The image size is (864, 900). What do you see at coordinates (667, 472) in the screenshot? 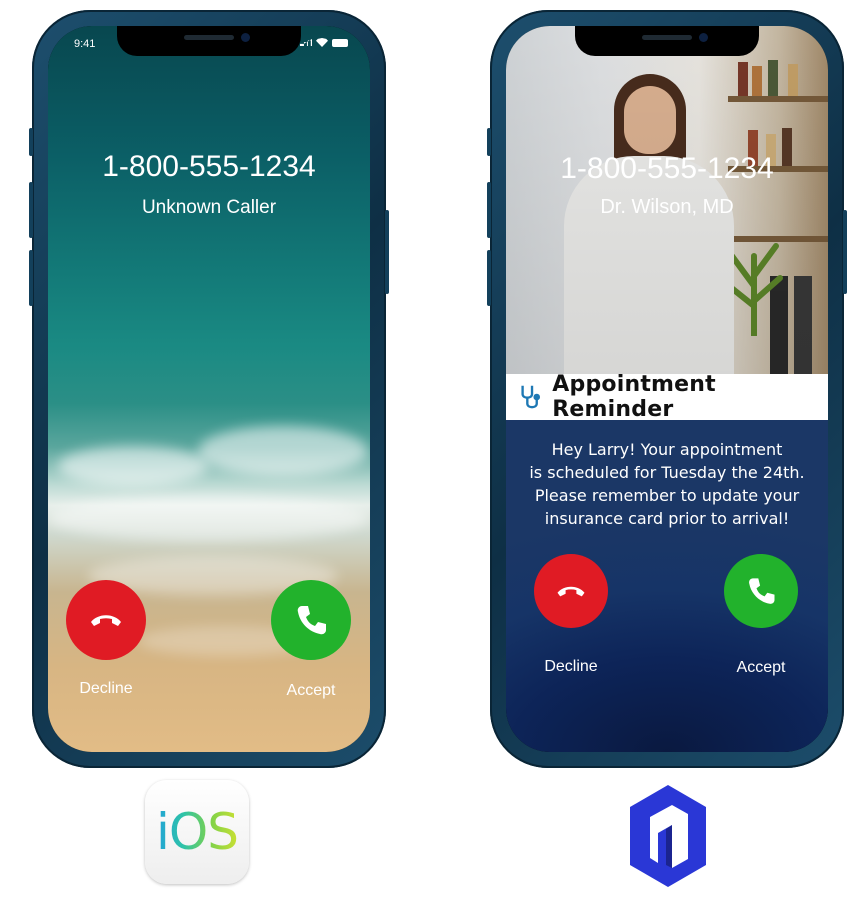
I see `message-line: is scheduled for Tuesday the 24th.` at bounding box center [667, 472].